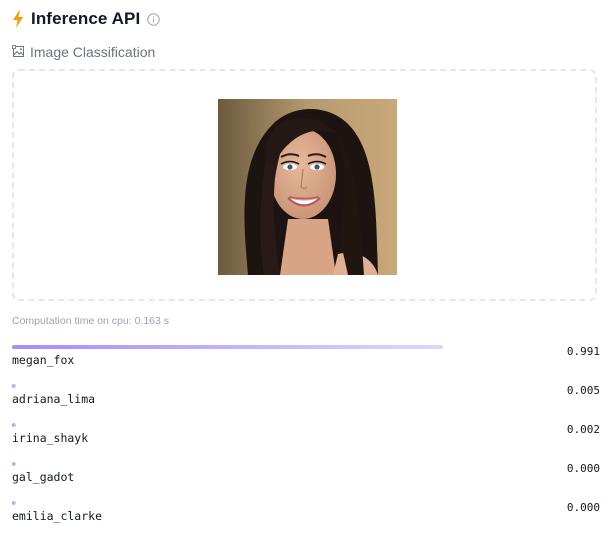  What do you see at coordinates (307, 187) in the screenshot?
I see `uploaded-image` at bounding box center [307, 187].